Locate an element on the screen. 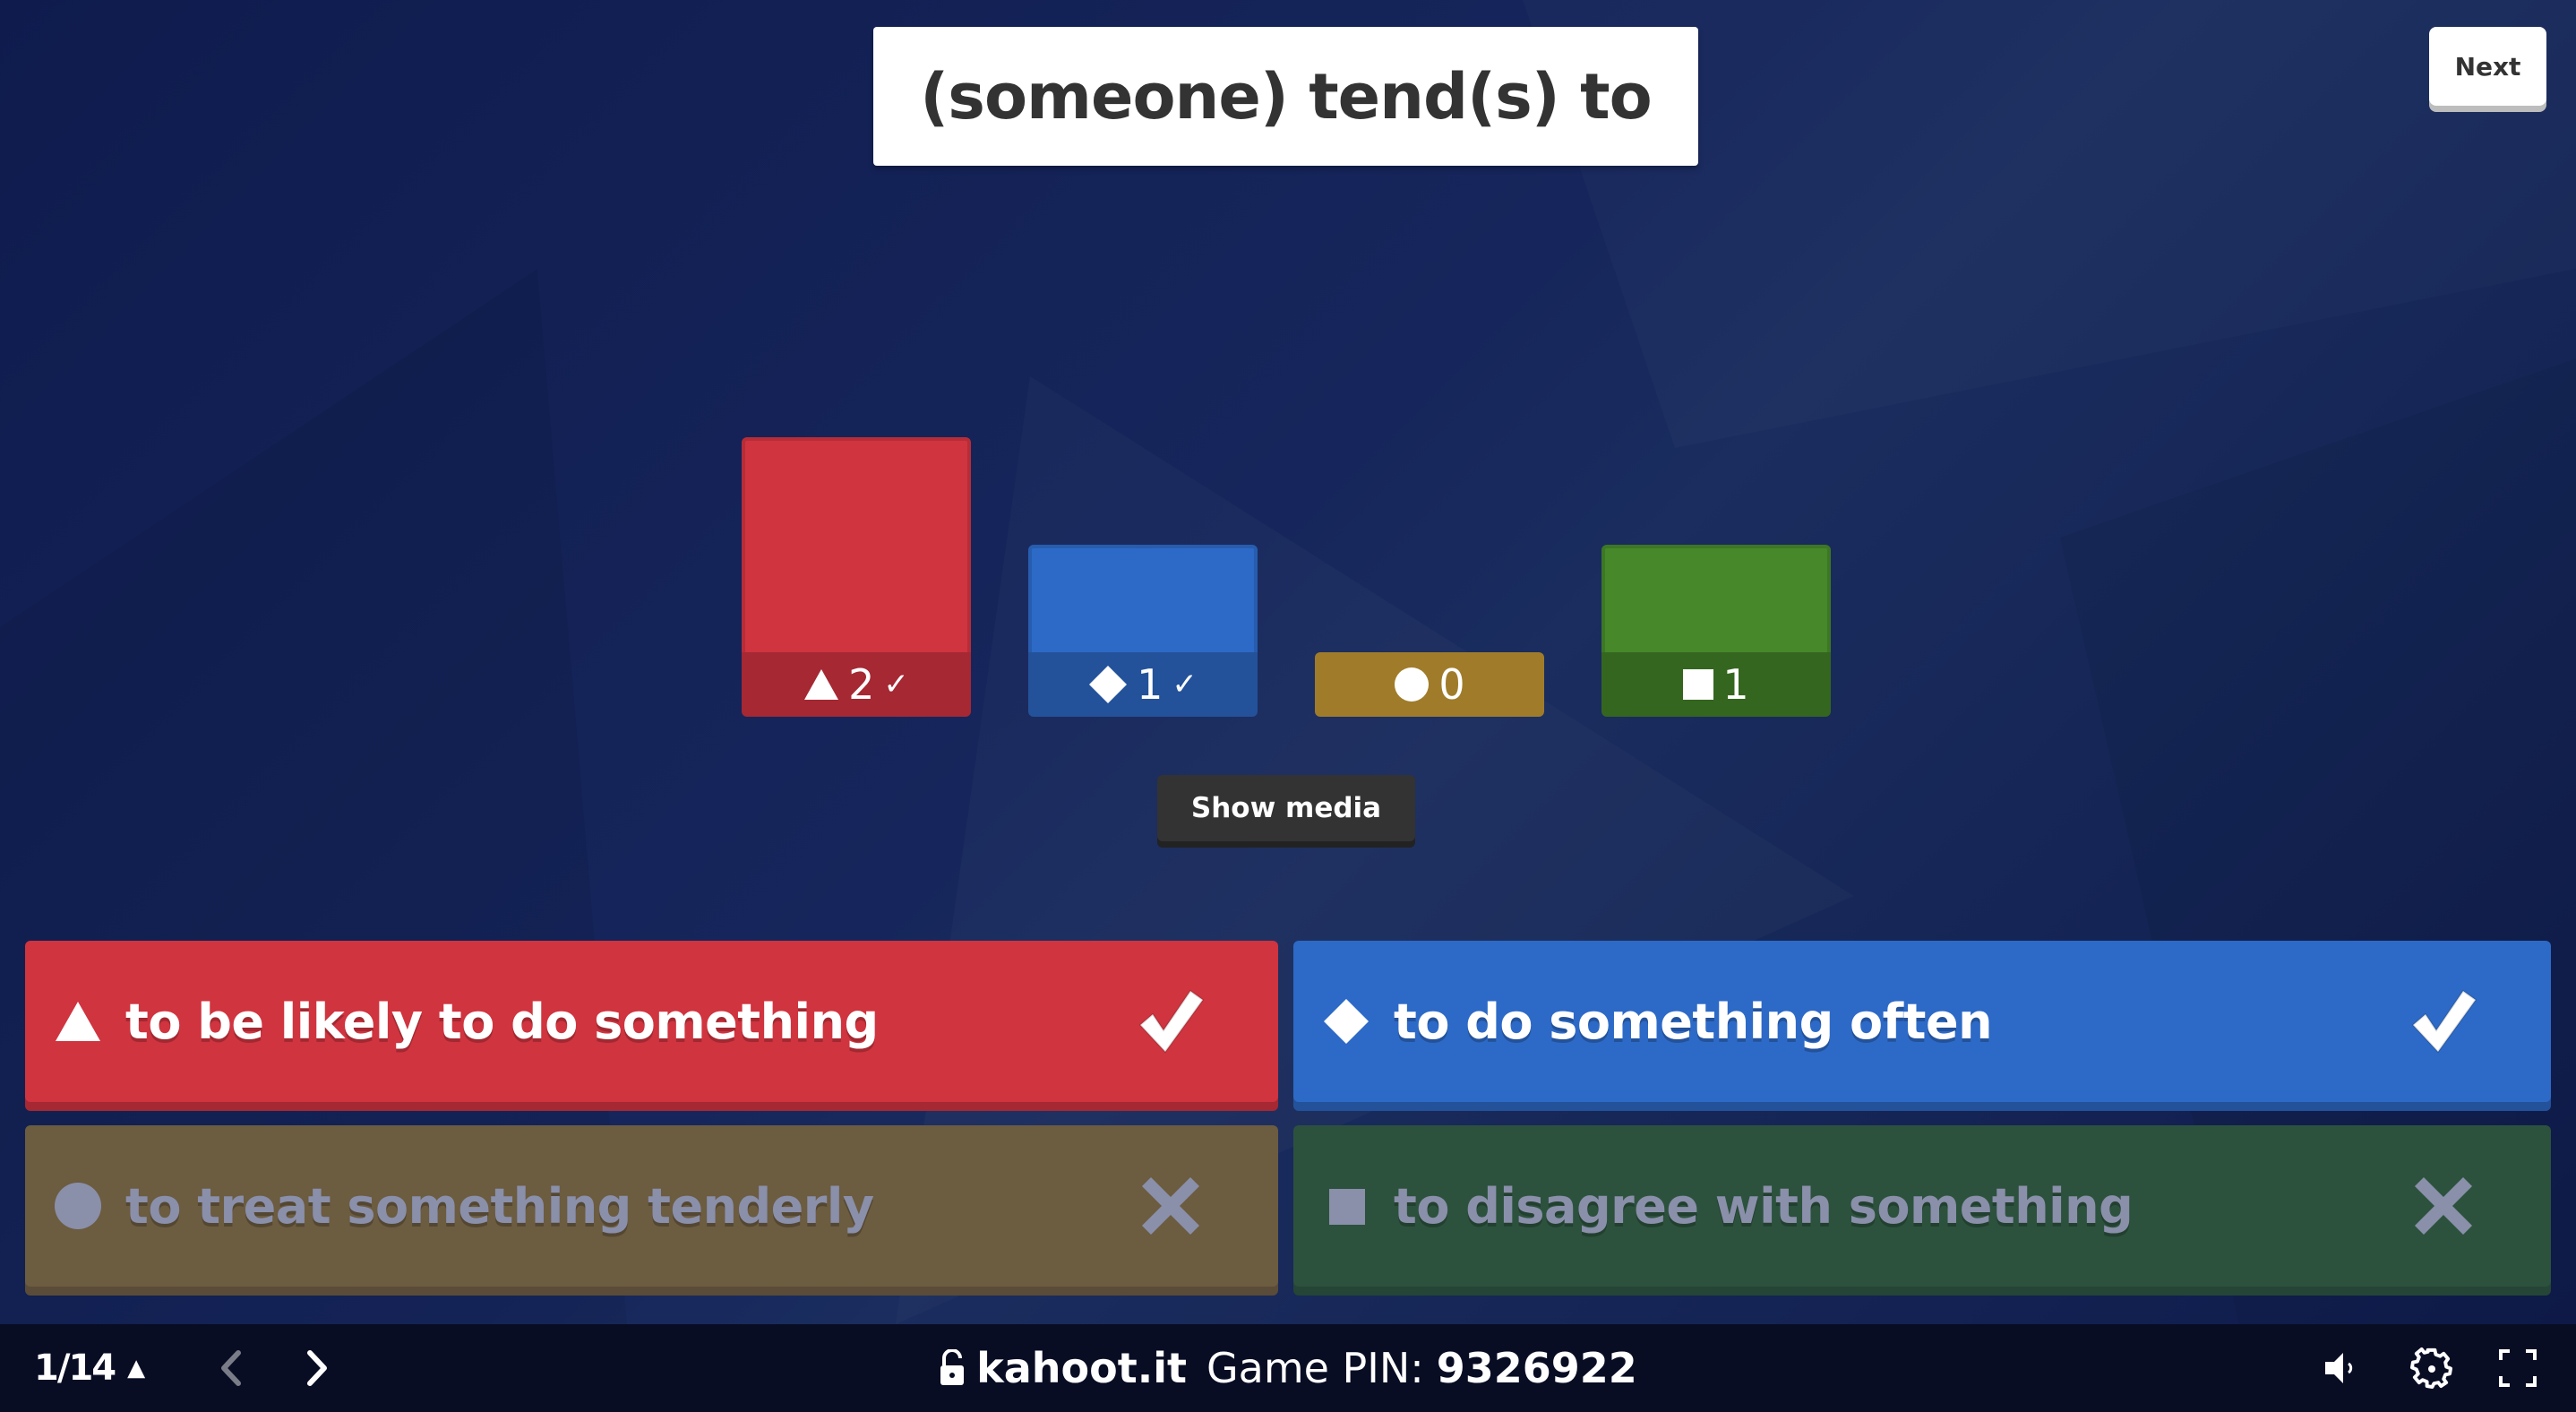  gear-icon is located at coordinates (2431, 1368).